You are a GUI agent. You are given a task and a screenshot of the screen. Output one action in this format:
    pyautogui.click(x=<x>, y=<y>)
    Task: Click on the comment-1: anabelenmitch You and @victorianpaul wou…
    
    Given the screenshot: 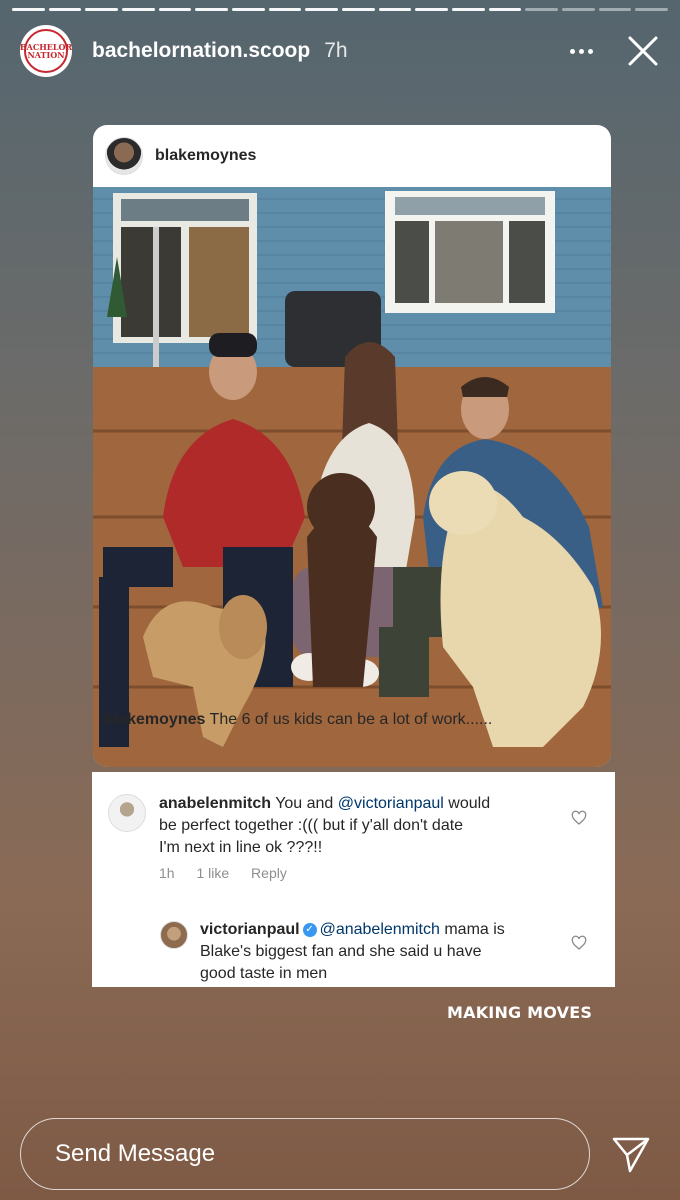 What is the action you would take?
    pyautogui.click(x=369, y=826)
    